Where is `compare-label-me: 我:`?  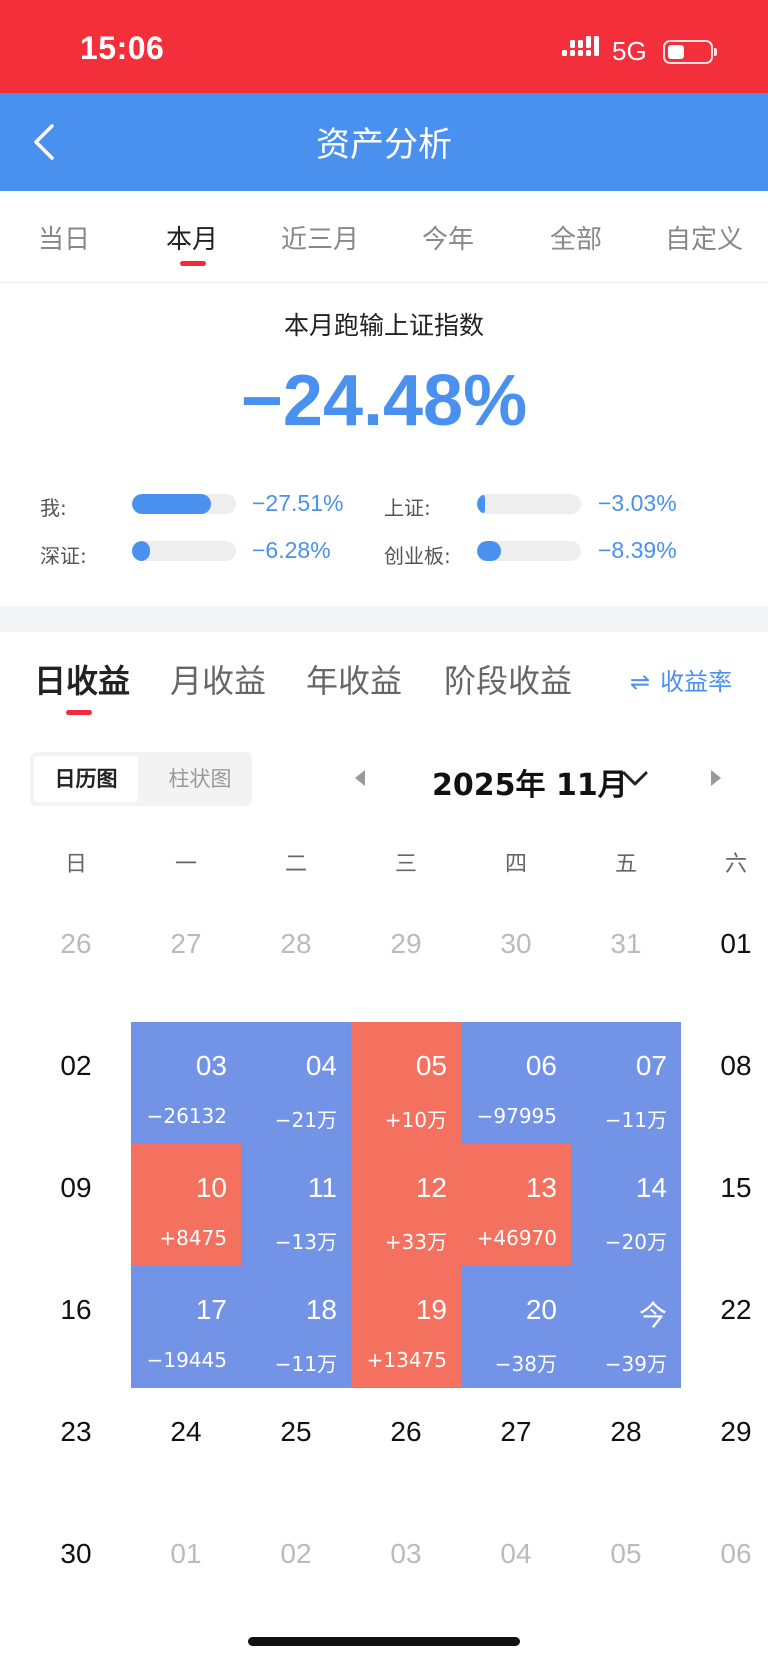 compare-label-me: 我: is located at coordinates (53, 508).